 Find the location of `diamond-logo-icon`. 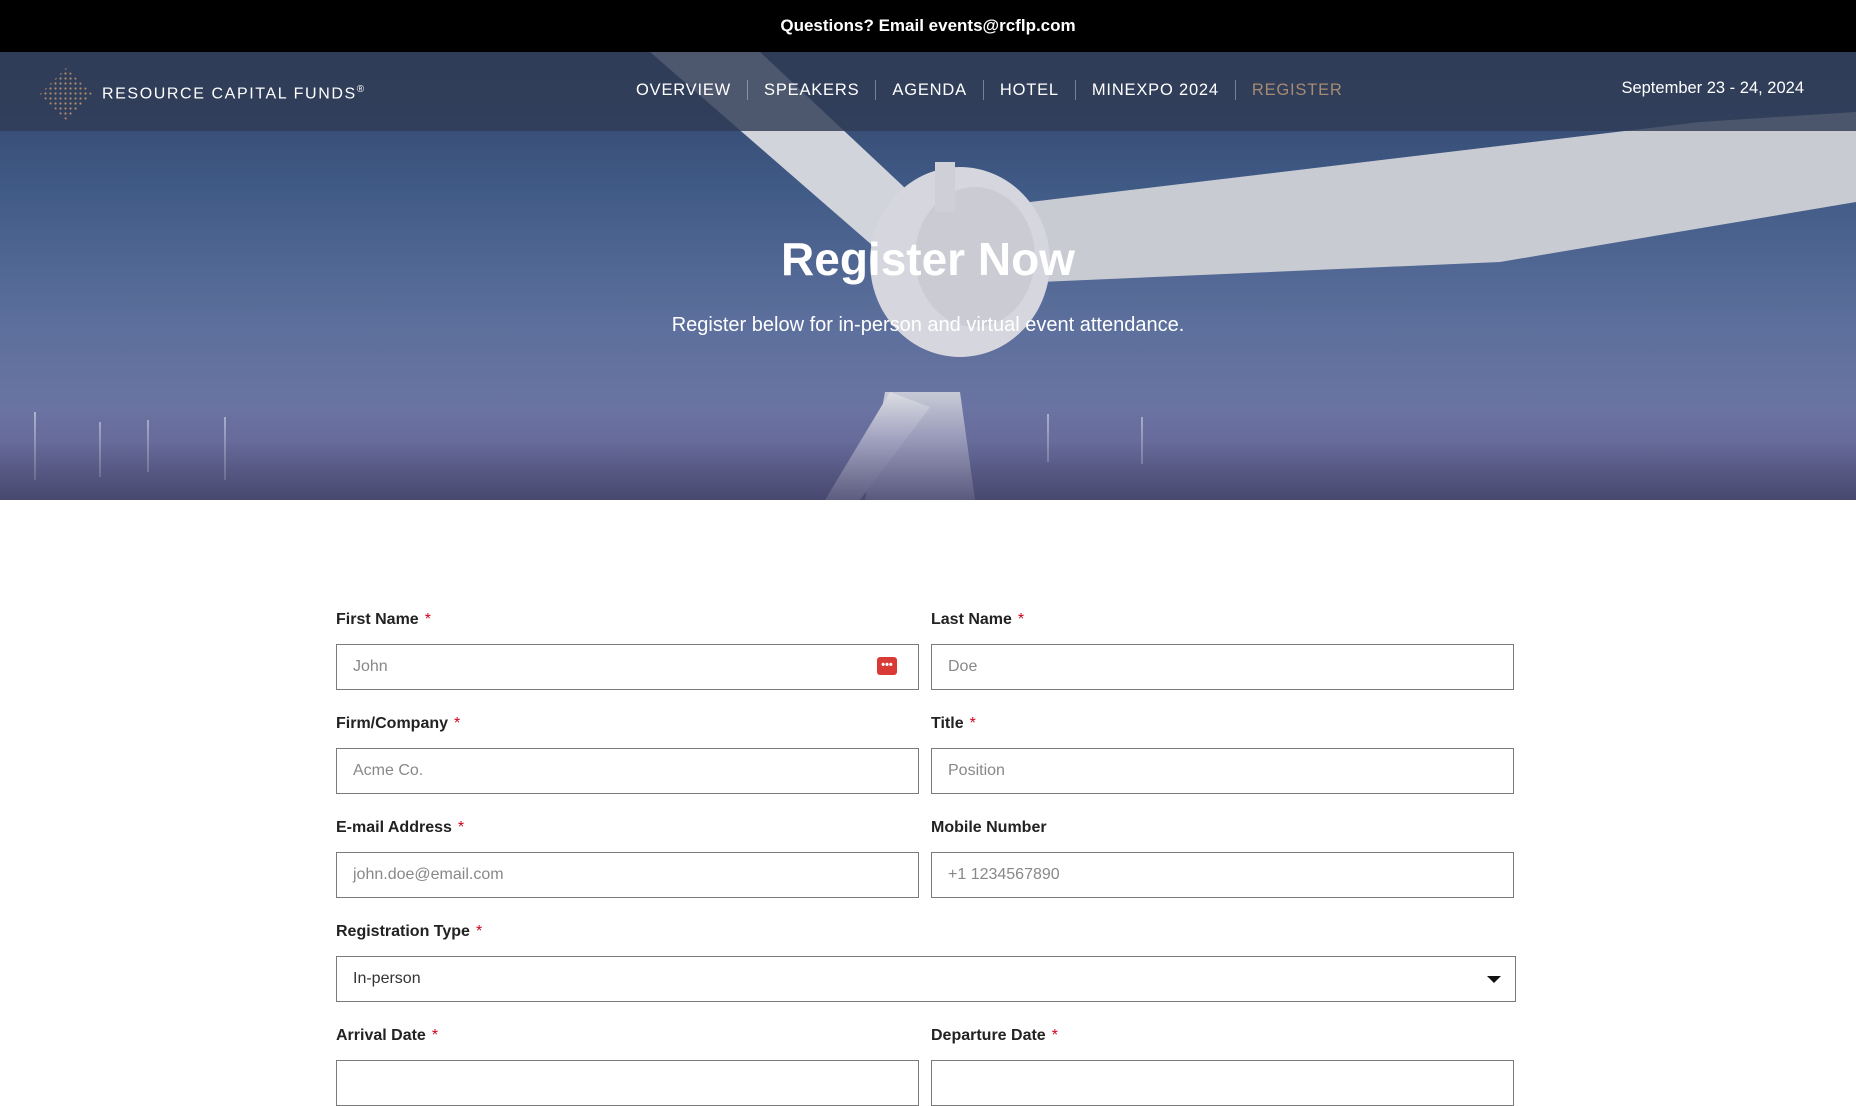

diamond-logo-icon is located at coordinates (66, 94).